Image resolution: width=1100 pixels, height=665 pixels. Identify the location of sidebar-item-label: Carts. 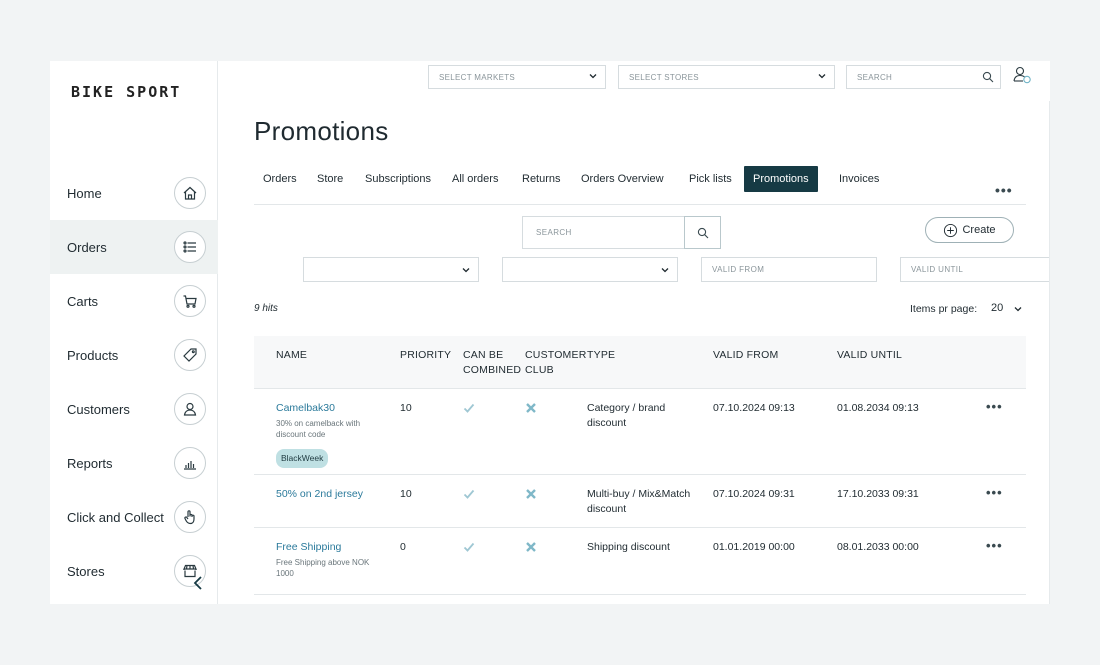
(83, 301).